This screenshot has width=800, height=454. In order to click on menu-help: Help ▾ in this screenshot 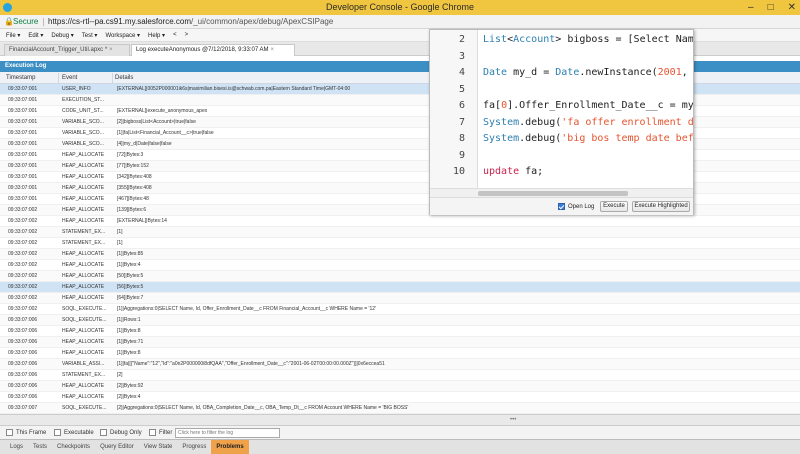, I will do `click(156, 35)`.